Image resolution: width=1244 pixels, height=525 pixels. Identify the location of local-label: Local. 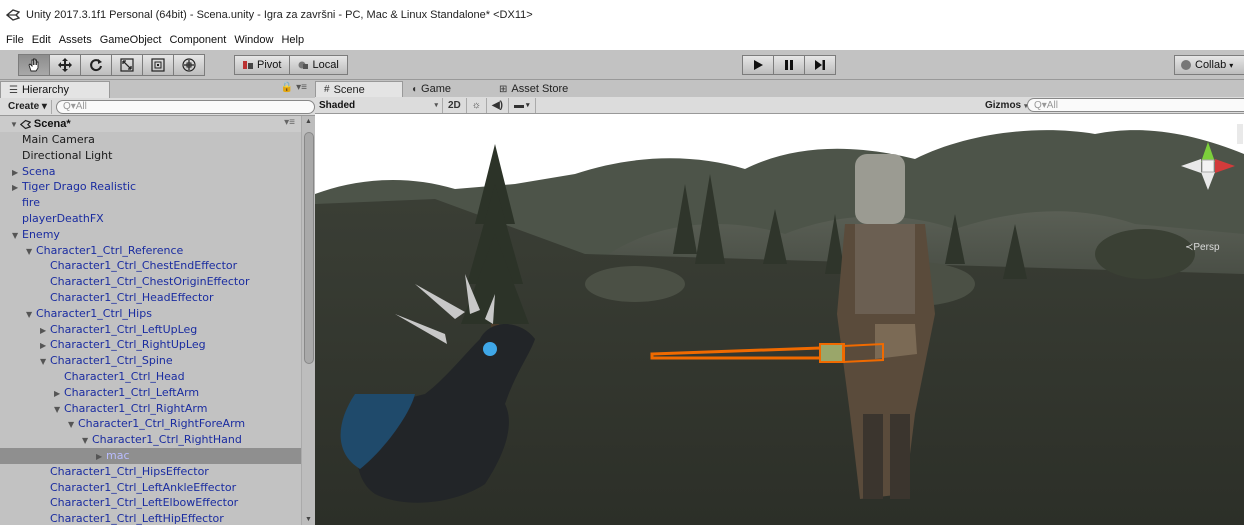
(325, 65).